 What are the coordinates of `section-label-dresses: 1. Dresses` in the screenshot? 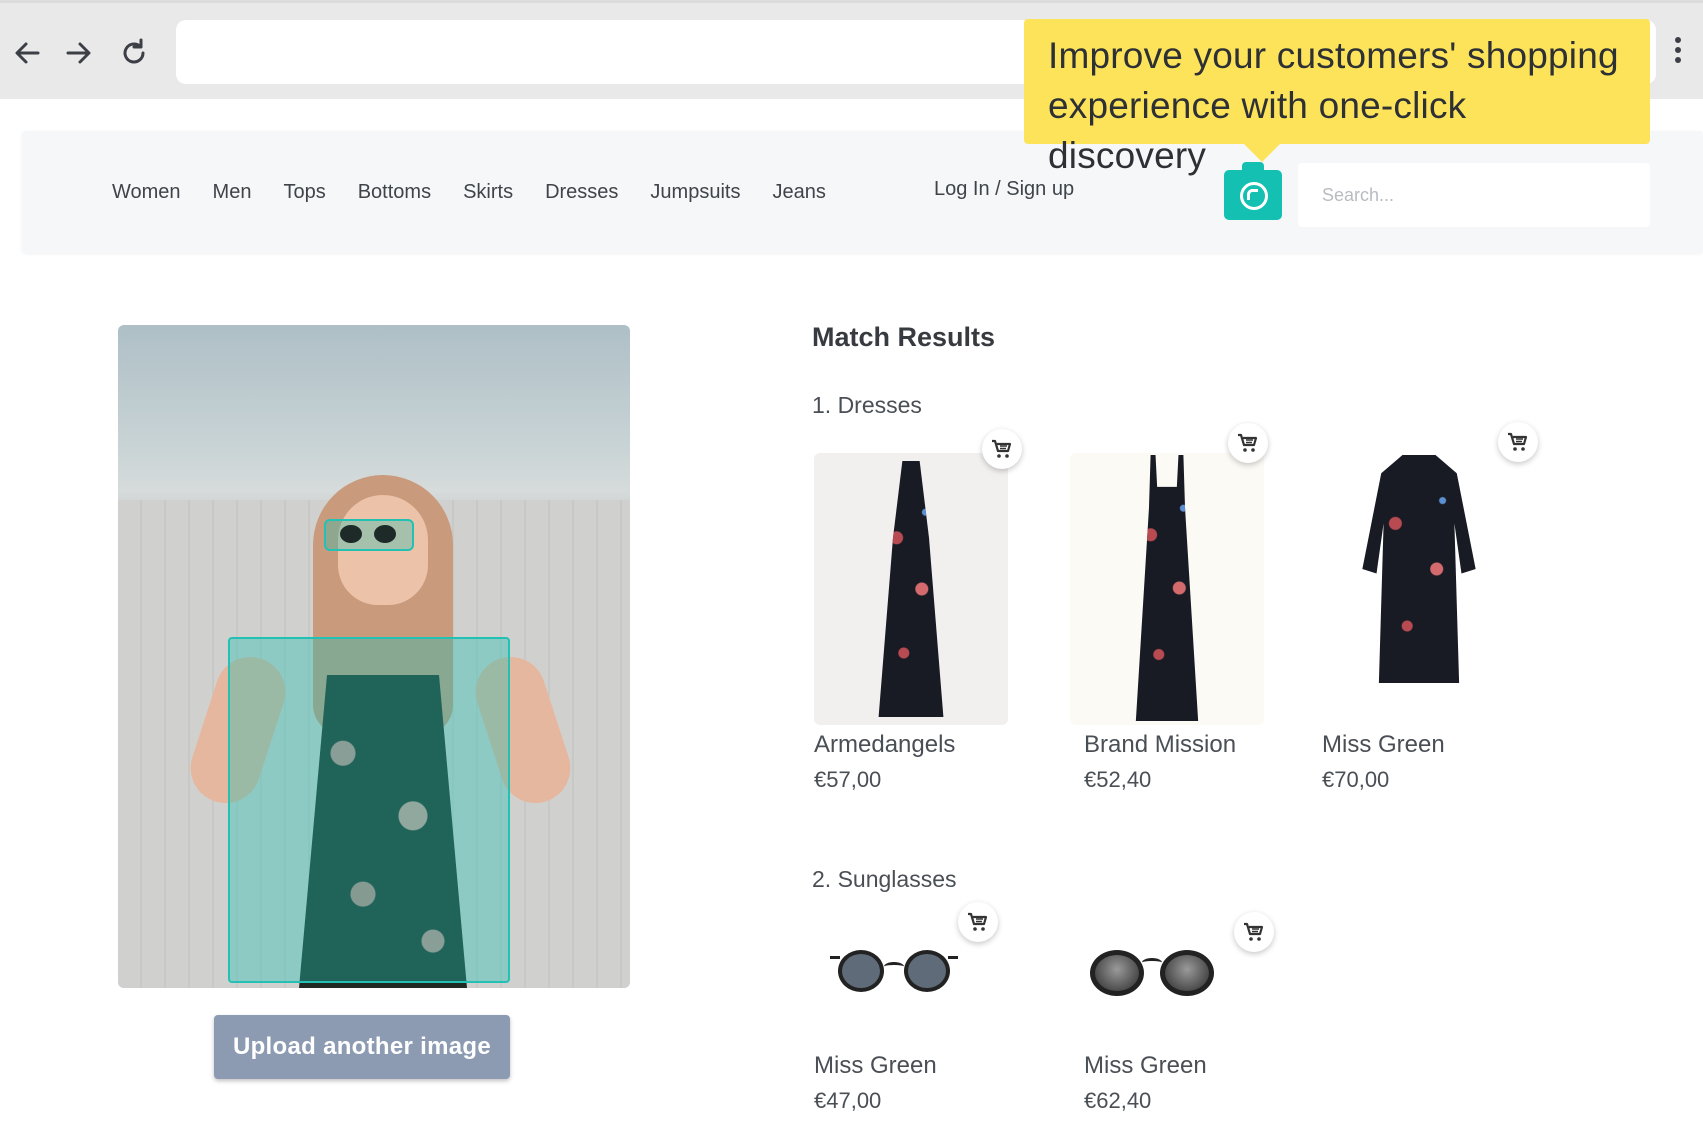 It's located at (867, 405).